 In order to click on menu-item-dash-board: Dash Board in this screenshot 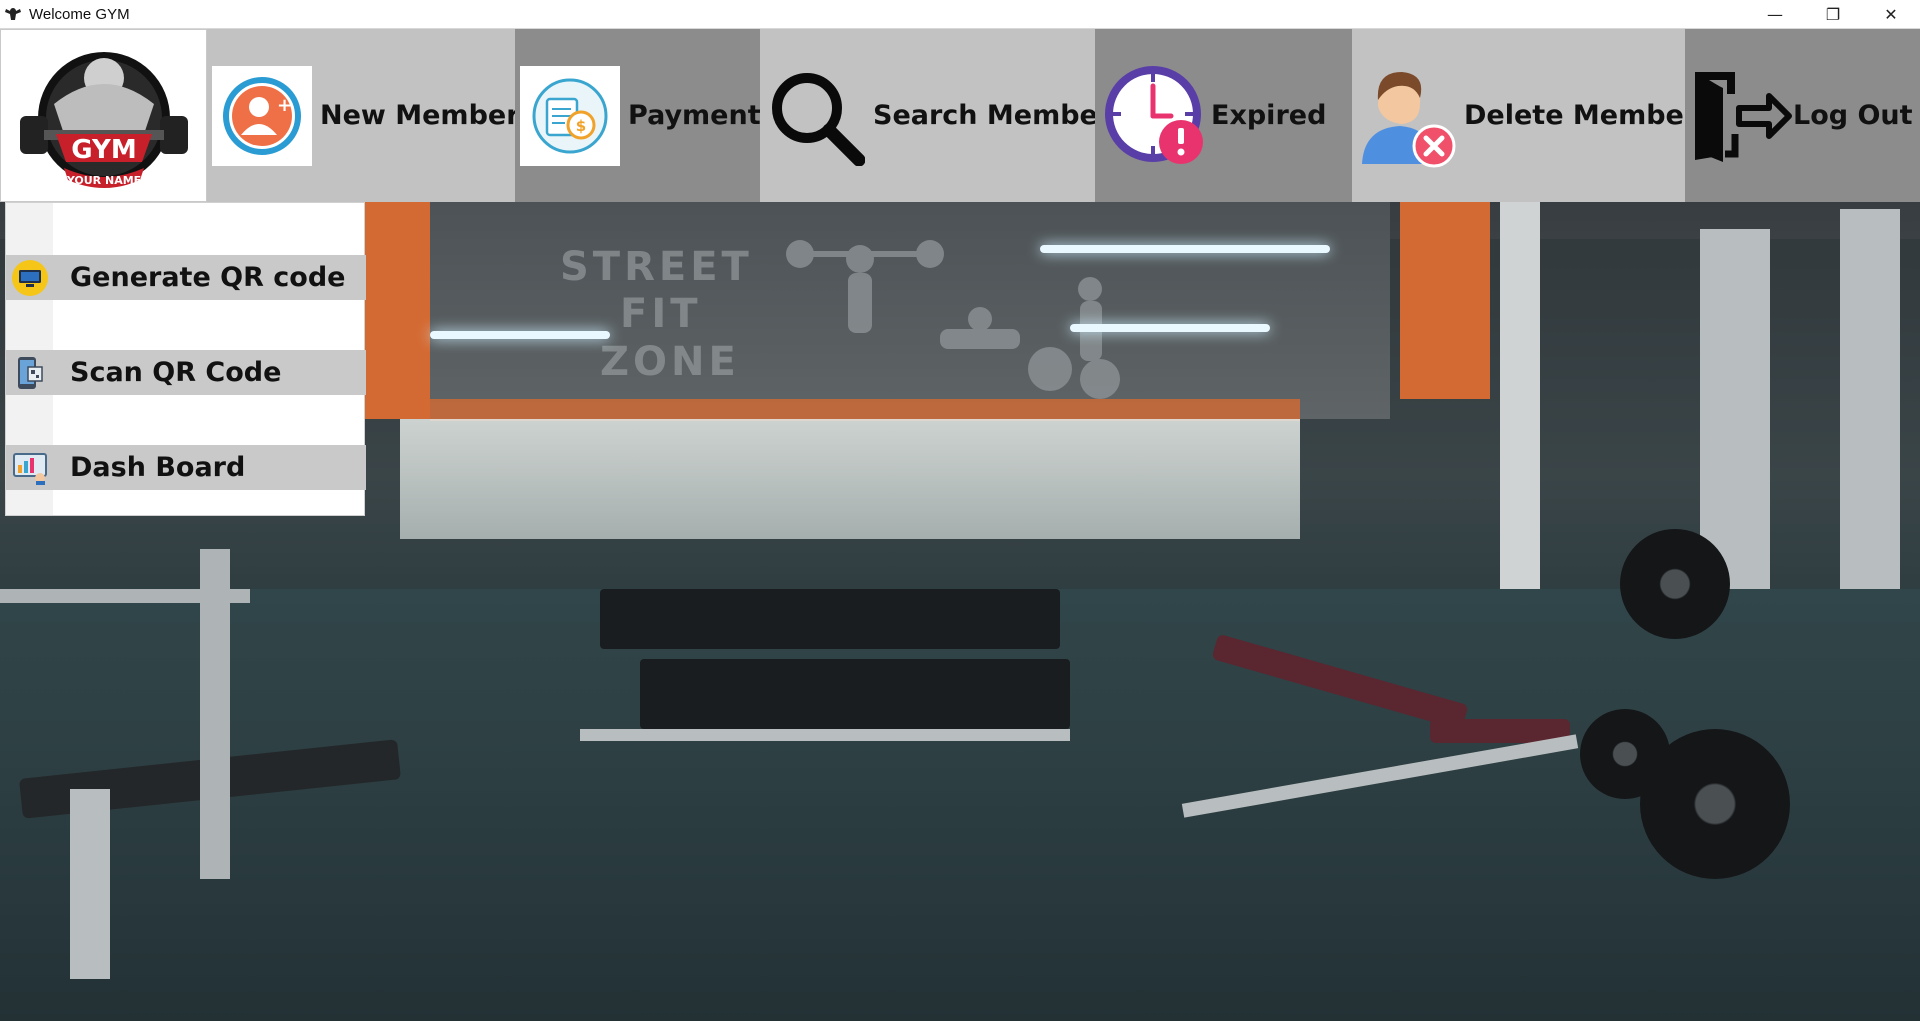, I will do `click(186, 467)`.